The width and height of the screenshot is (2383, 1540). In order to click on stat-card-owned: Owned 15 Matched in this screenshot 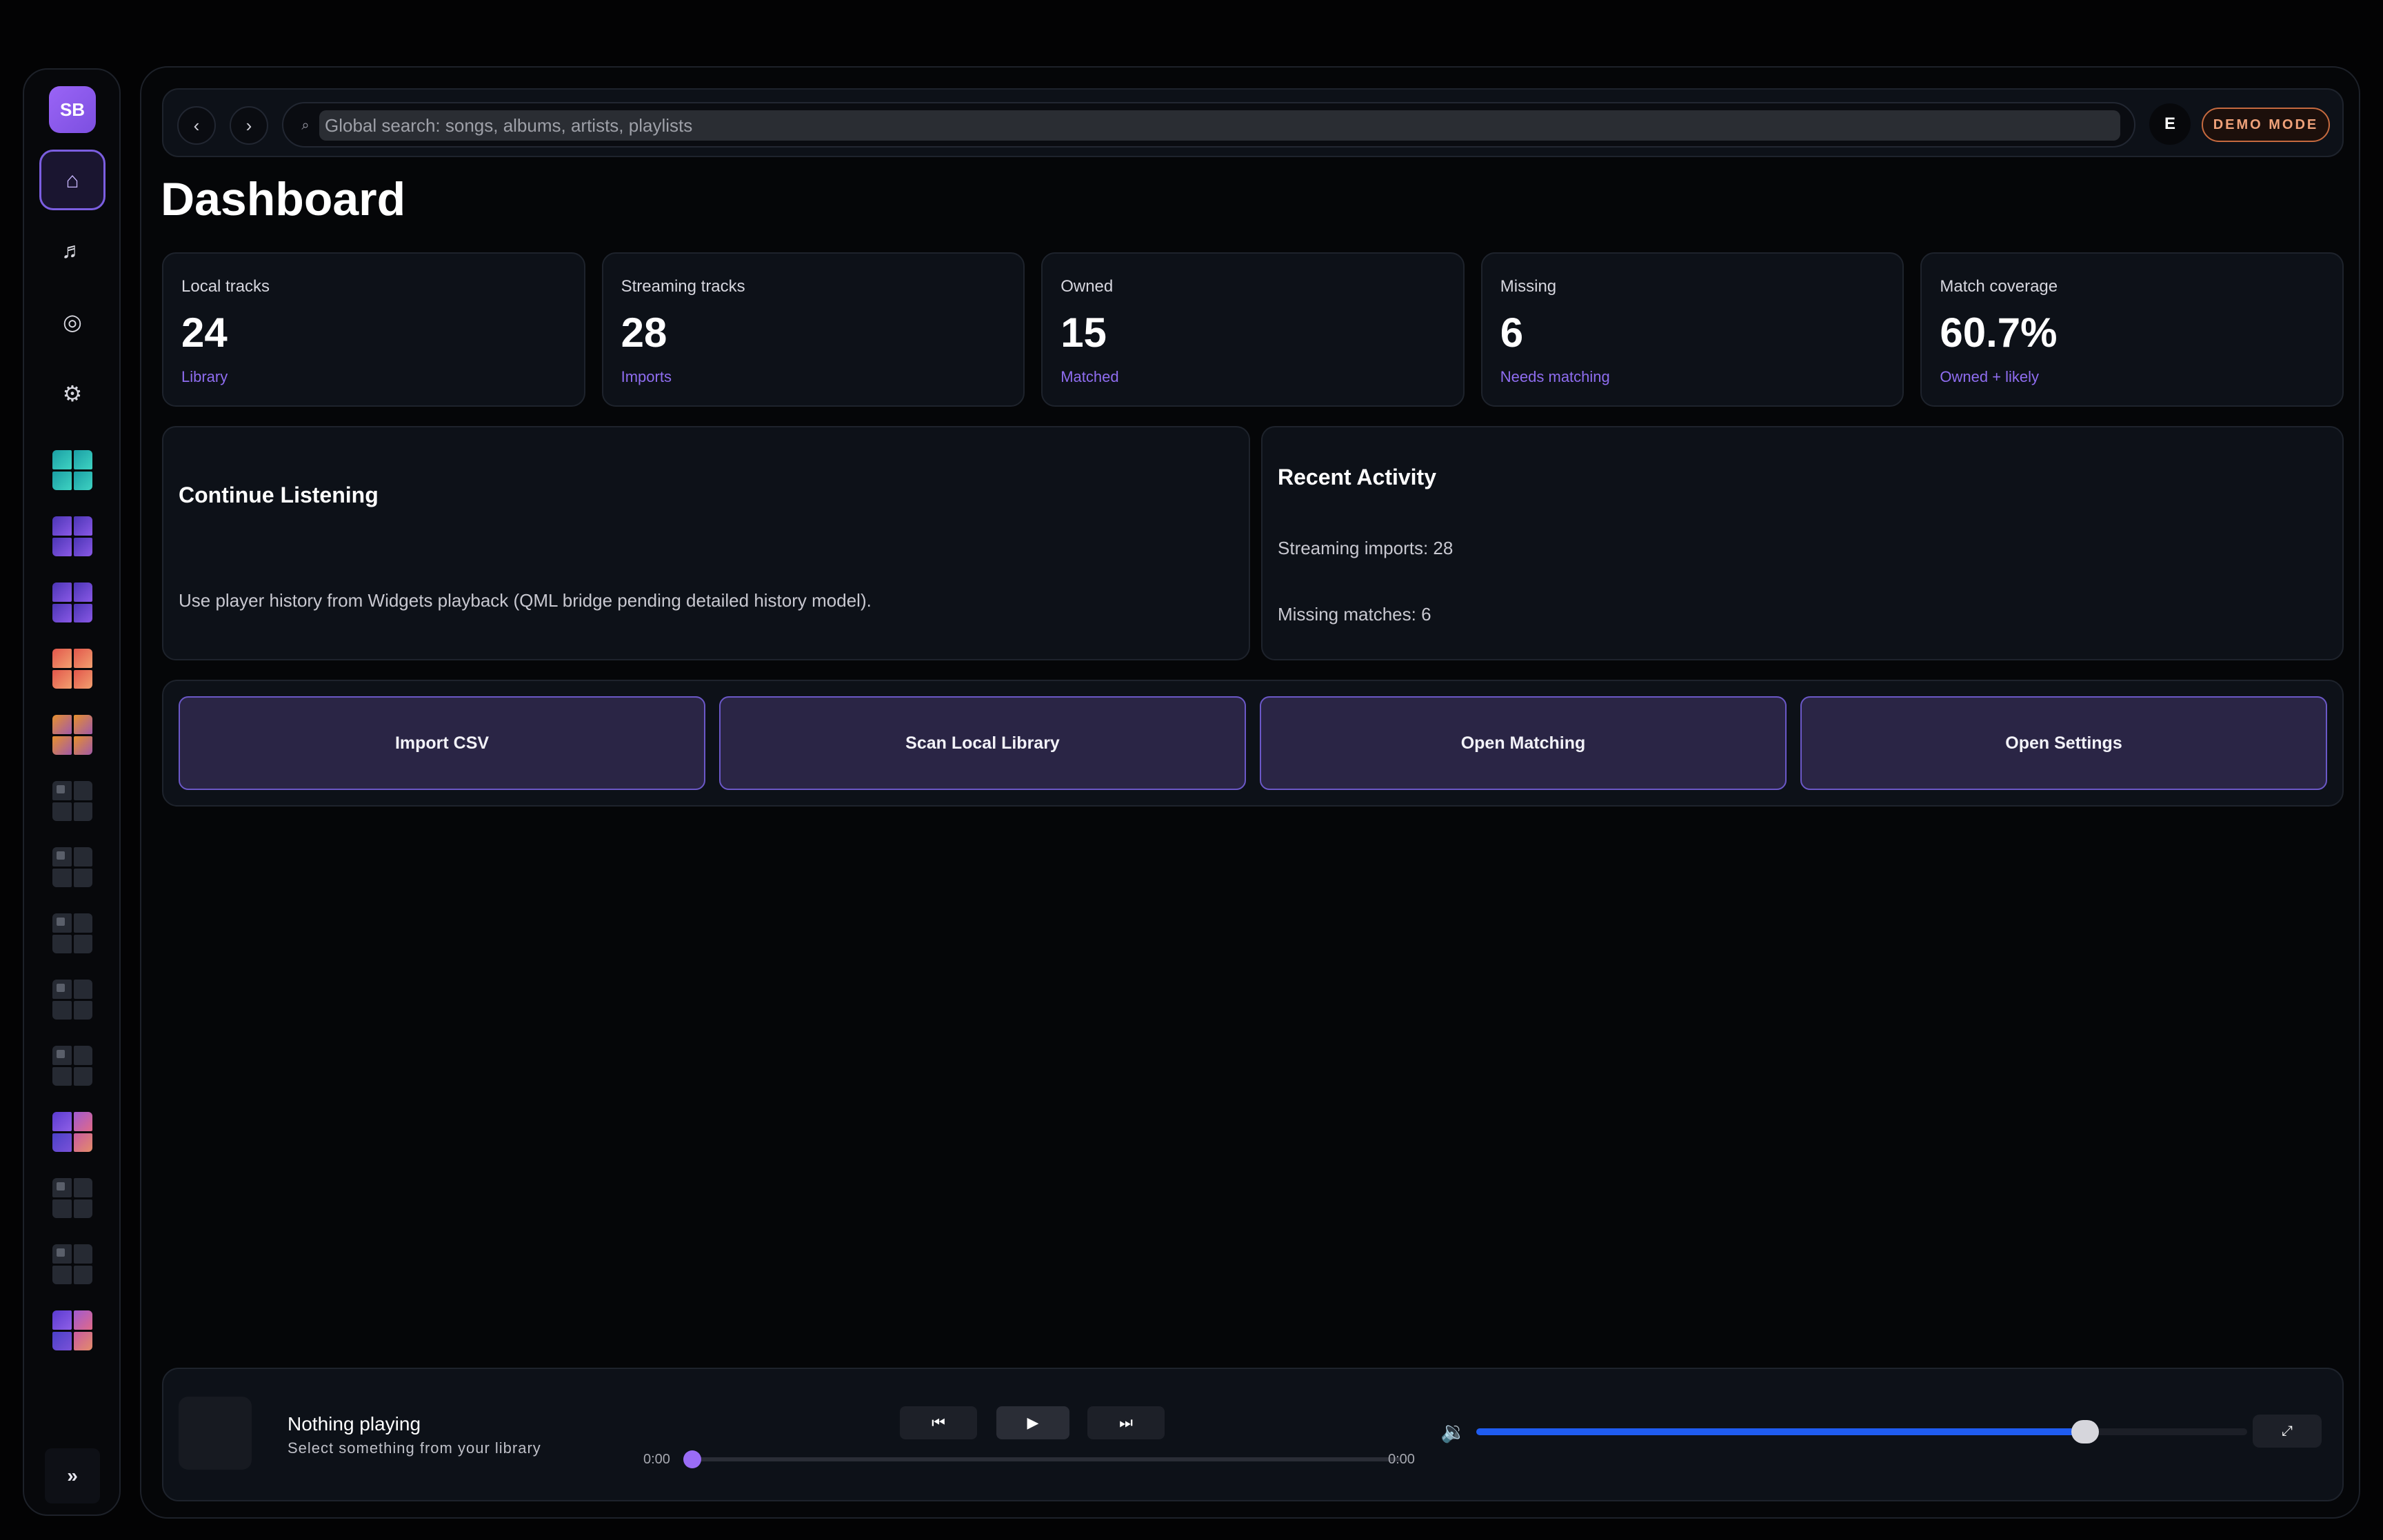, I will do `click(1253, 330)`.